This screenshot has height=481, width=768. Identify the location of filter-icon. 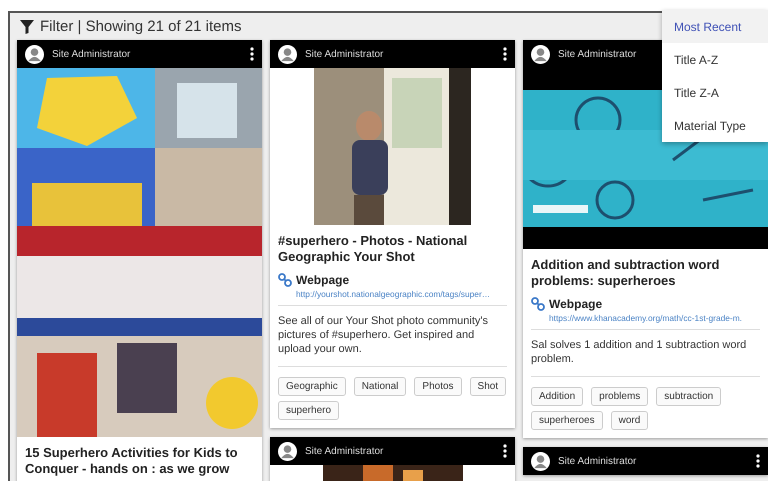
(27, 27).